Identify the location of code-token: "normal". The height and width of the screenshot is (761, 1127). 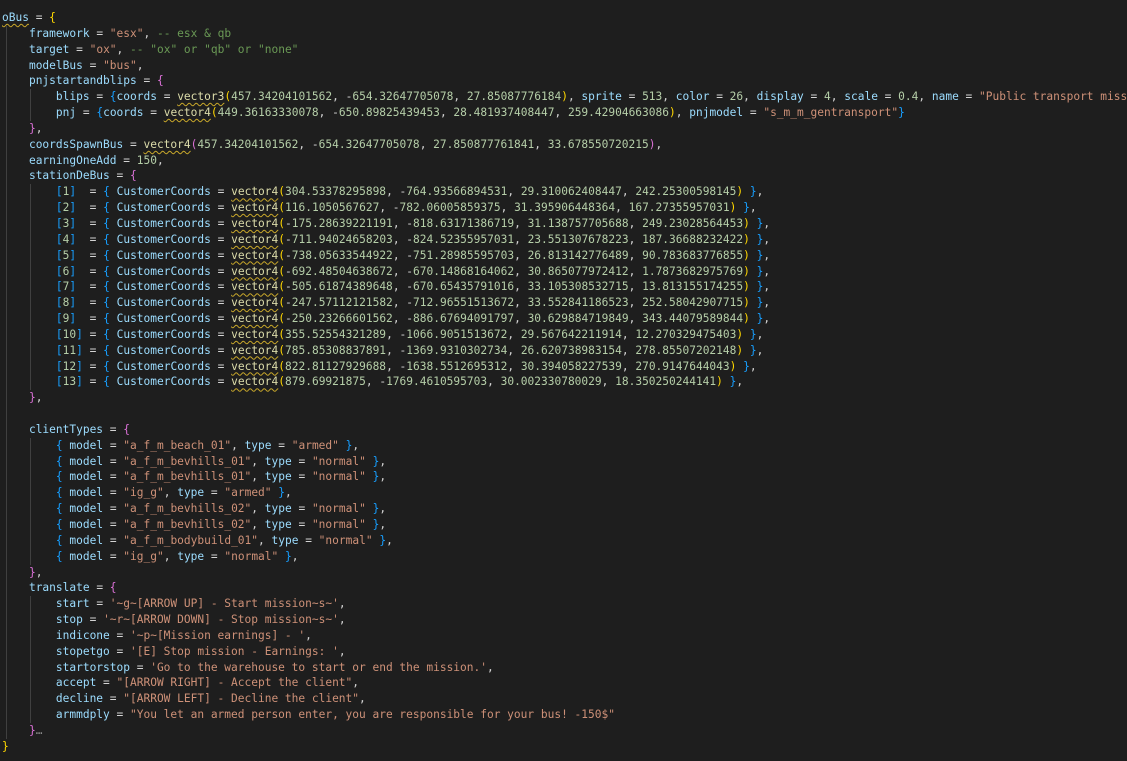
(251, 556).